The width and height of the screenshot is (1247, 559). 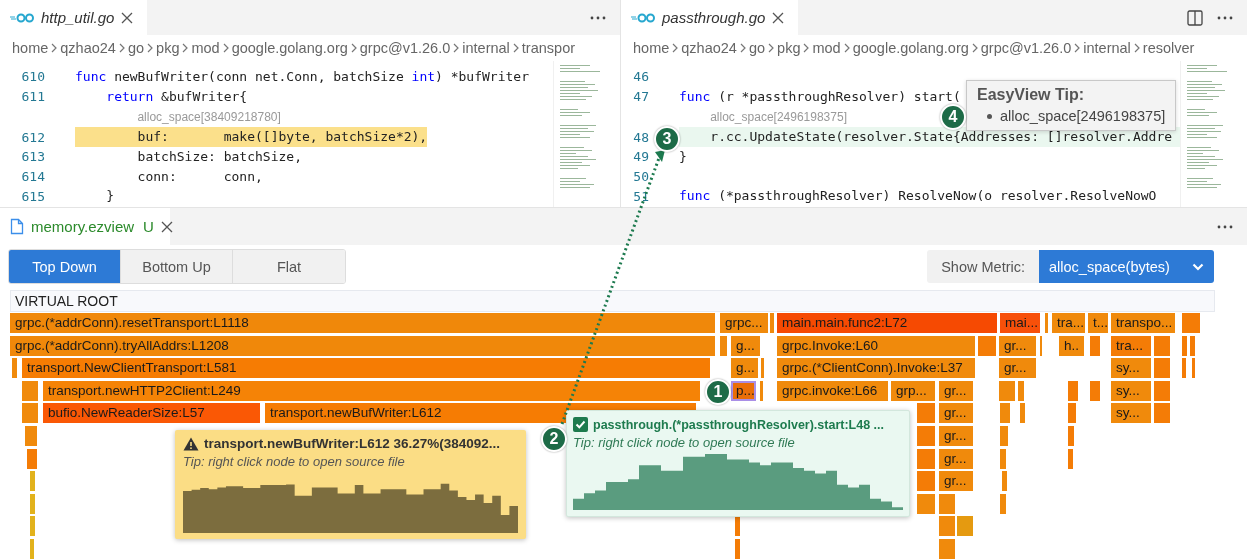 What do you see at coordinates (1126, 266) in the screenshot?
I see `metric-dropdown: alloc_space(bytes)` at bounding box center [1126, 266].